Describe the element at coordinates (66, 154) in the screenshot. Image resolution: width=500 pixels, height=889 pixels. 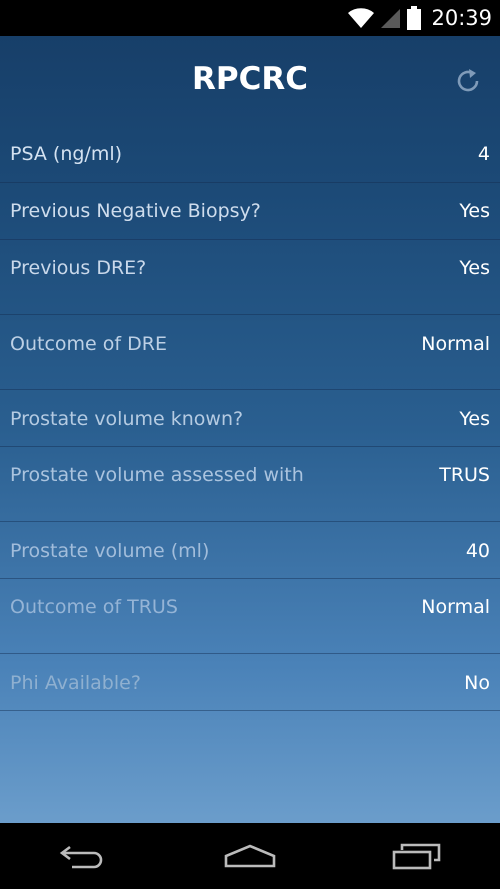
I see `row-label: PSA (ng/ml)` at that location.